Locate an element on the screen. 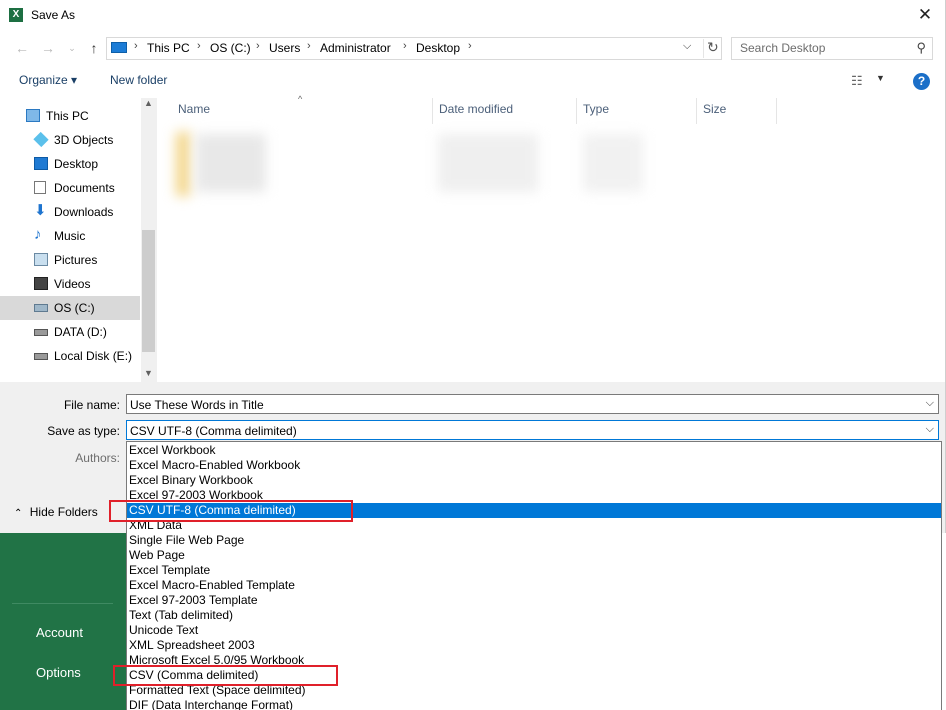 The image size is (946, 710). option-excel-binary-workbook: Excel Binary Workbook is located at coordinates (534, 480).